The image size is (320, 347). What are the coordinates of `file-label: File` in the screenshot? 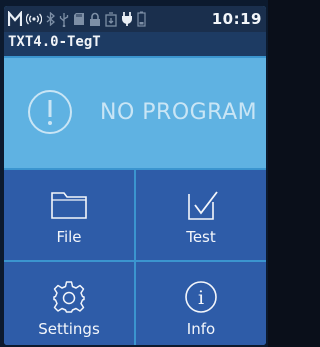 It's located at (69, 237).